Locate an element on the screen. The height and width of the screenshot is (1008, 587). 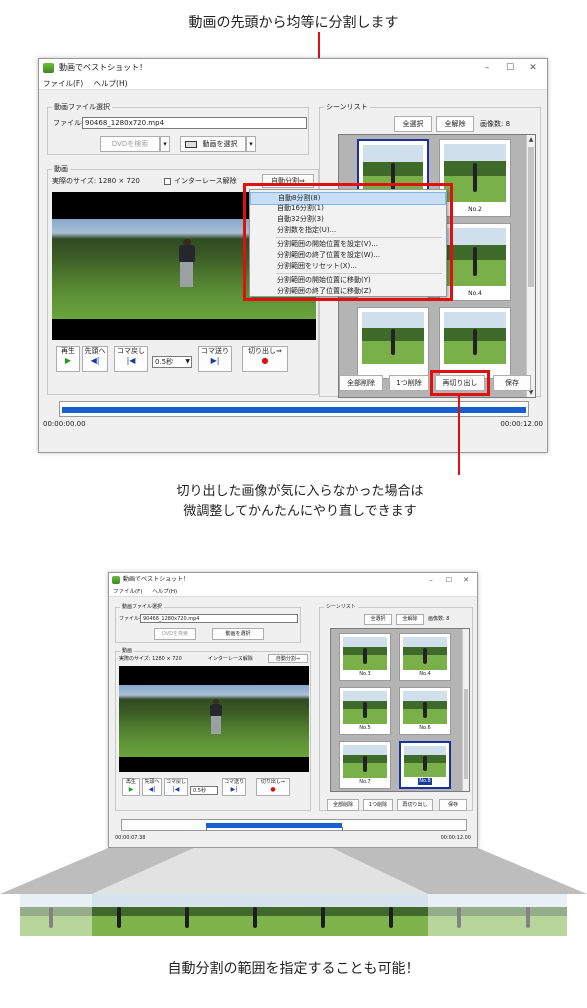
scene-tile-6: No.6 is located at coordinates (425, 711).